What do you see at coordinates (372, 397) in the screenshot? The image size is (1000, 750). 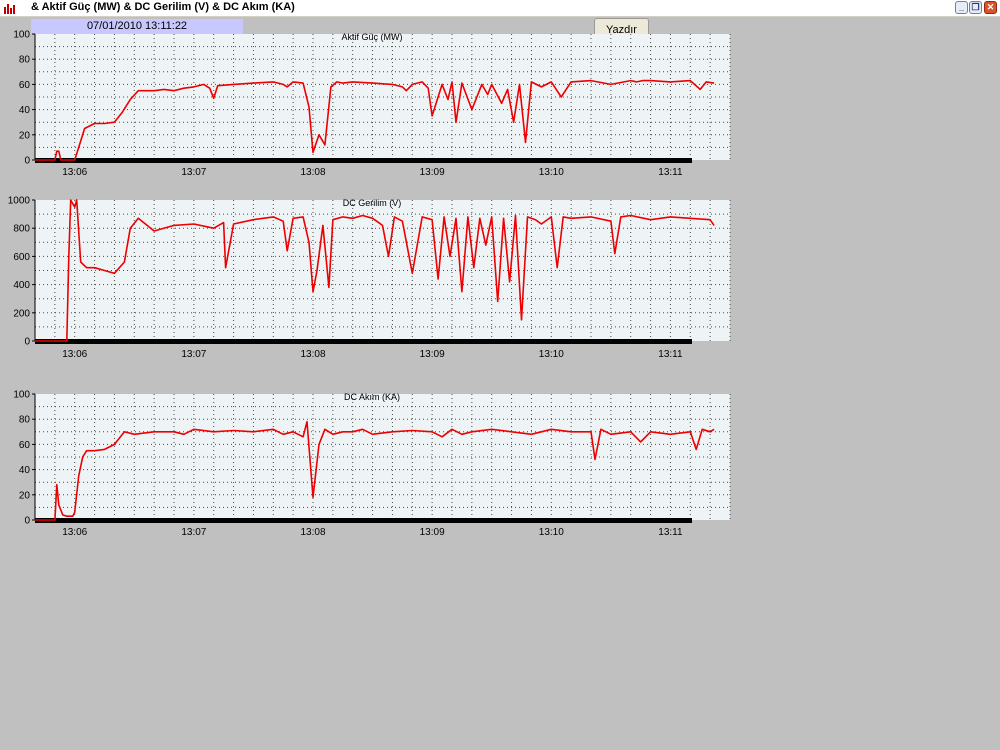 I see `chart-title: DC Akım (KA)` at bounding box center [372, 397].